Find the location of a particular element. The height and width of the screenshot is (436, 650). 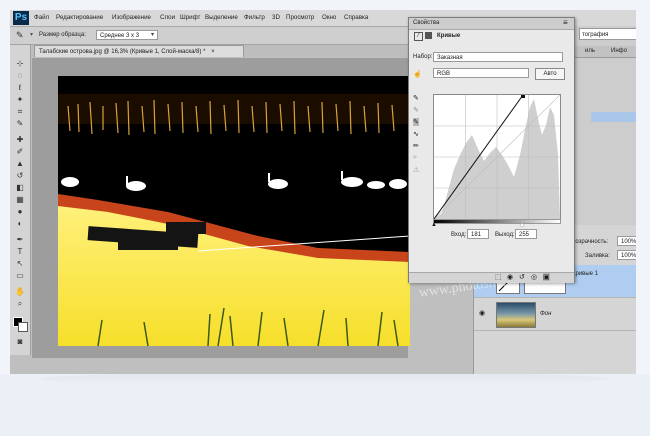

hand-tool-icon: ✋ is located at coordinates (20, 292).